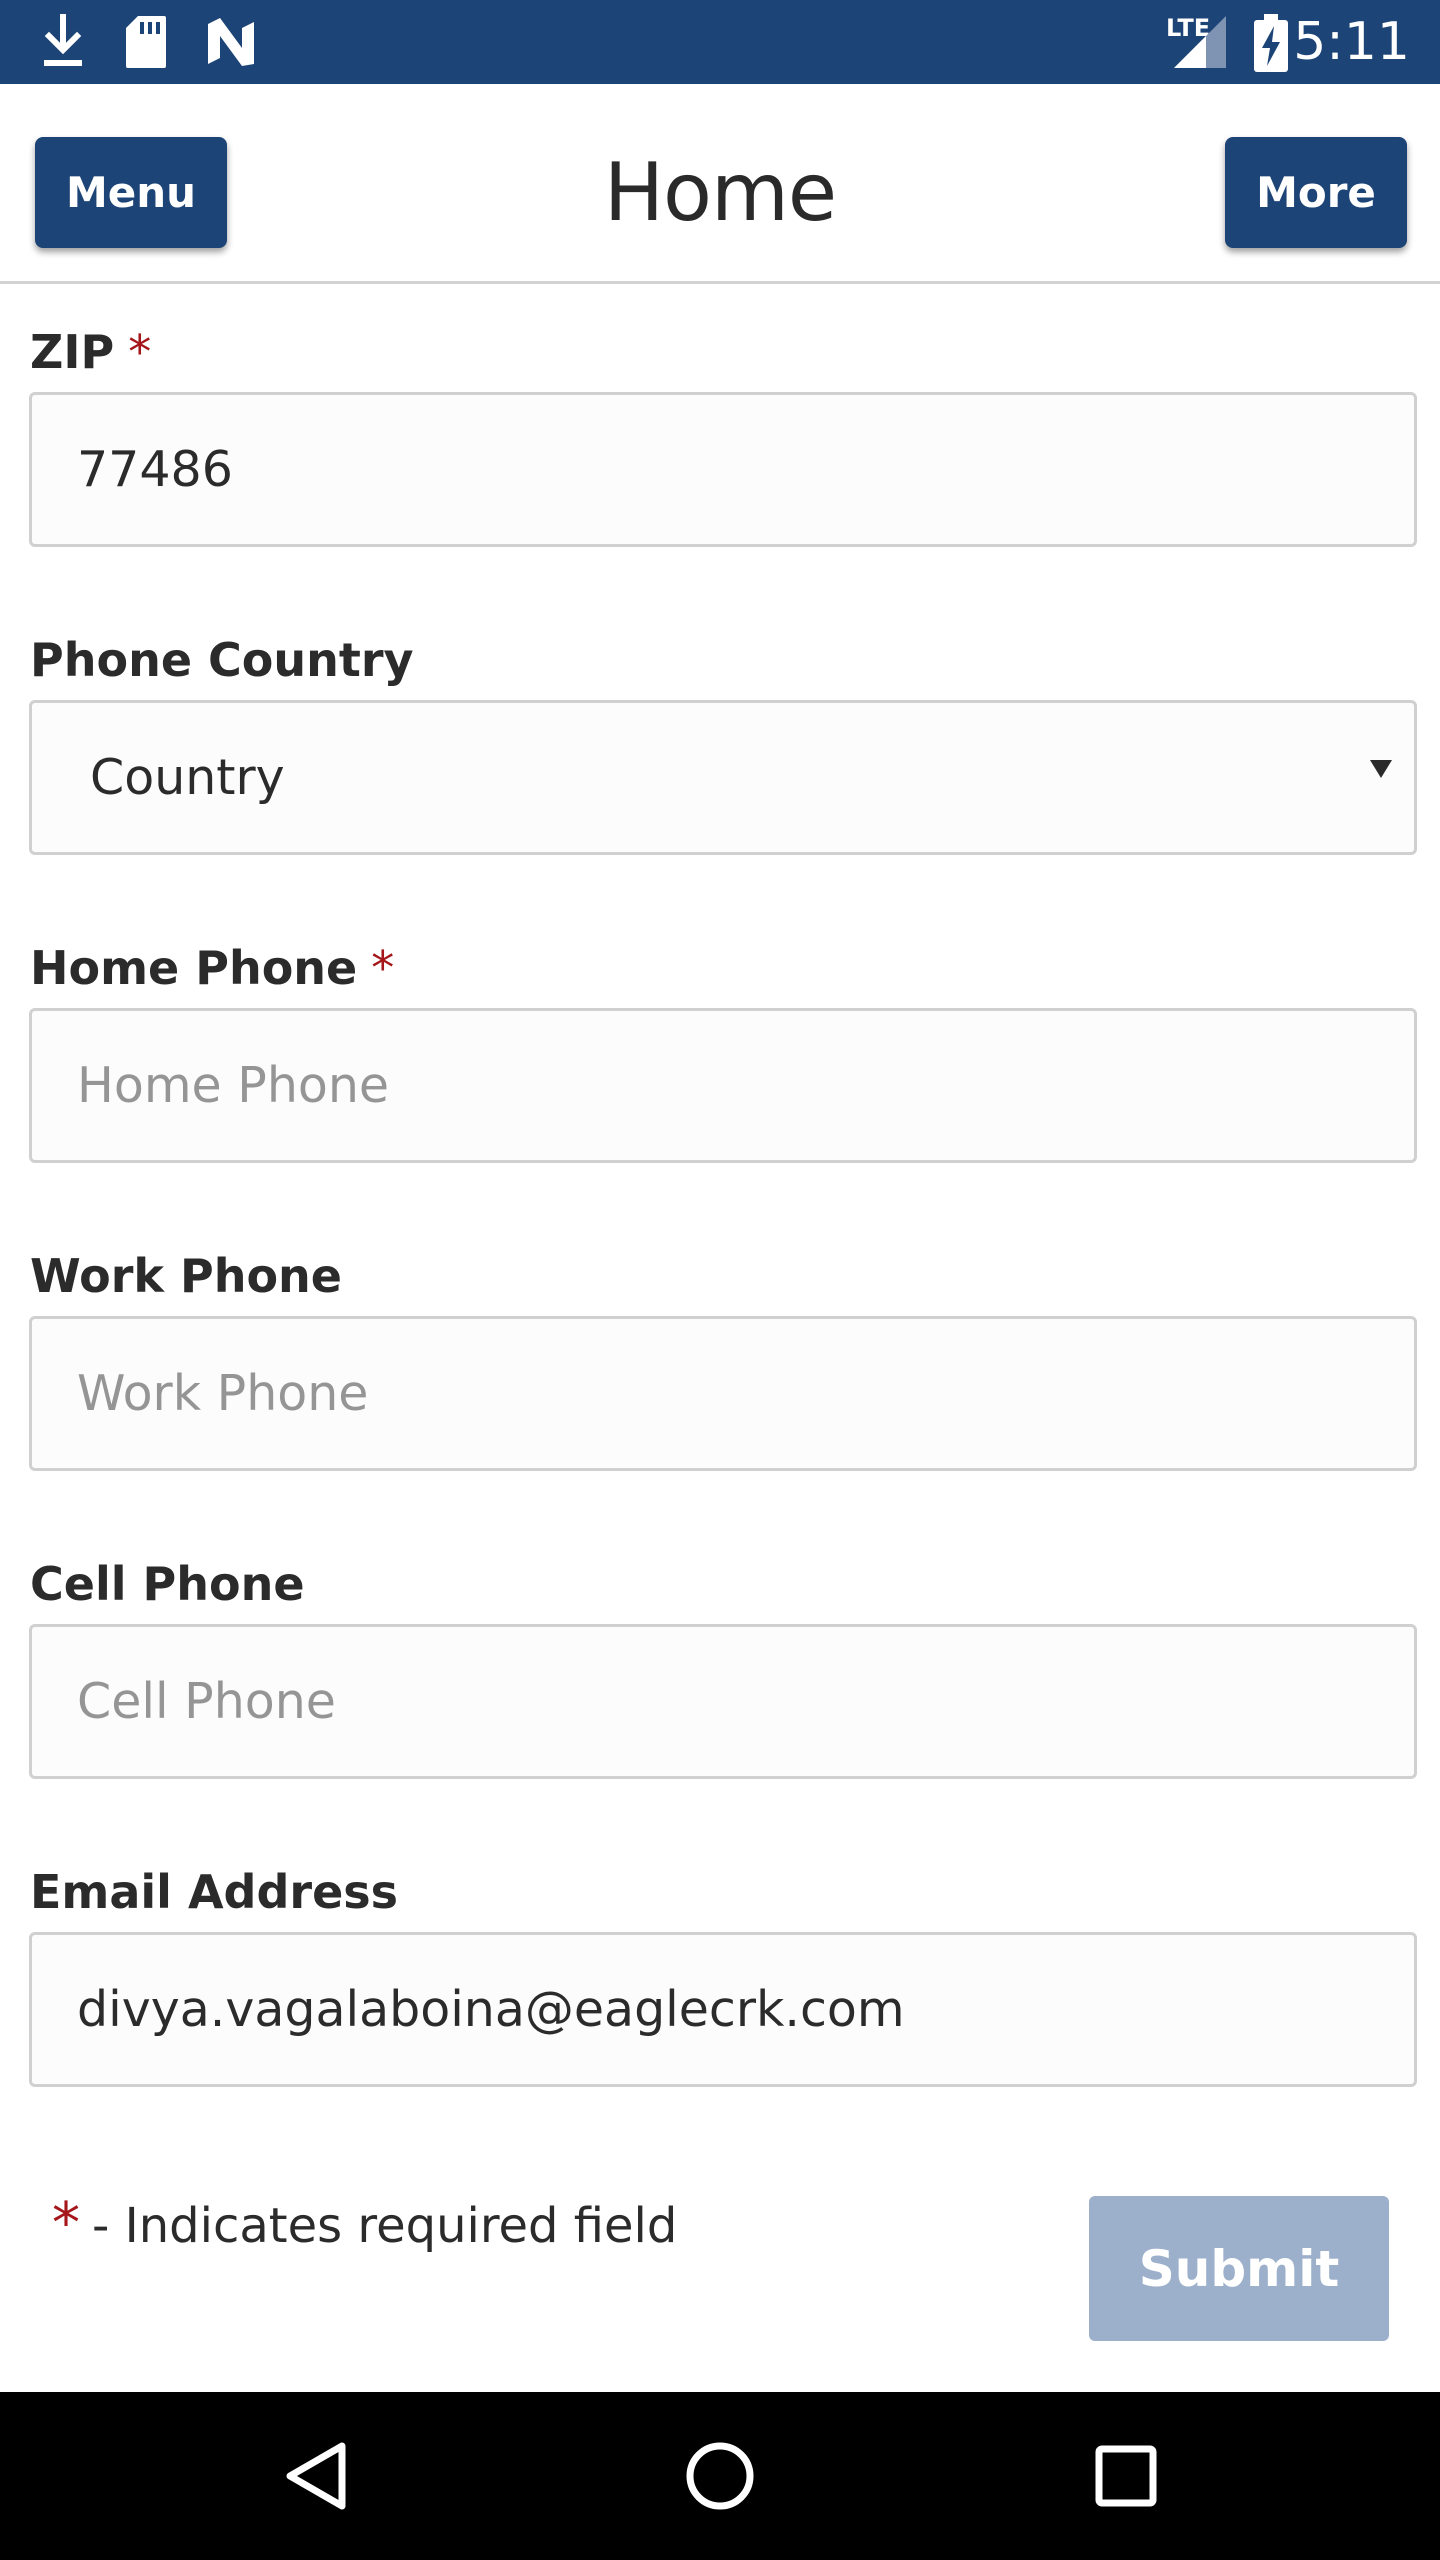 The image size is (1440, 2560). Describe the element at coordinates (723, 777) in the screenshot. I see `phone-country-select: Country` at that location.